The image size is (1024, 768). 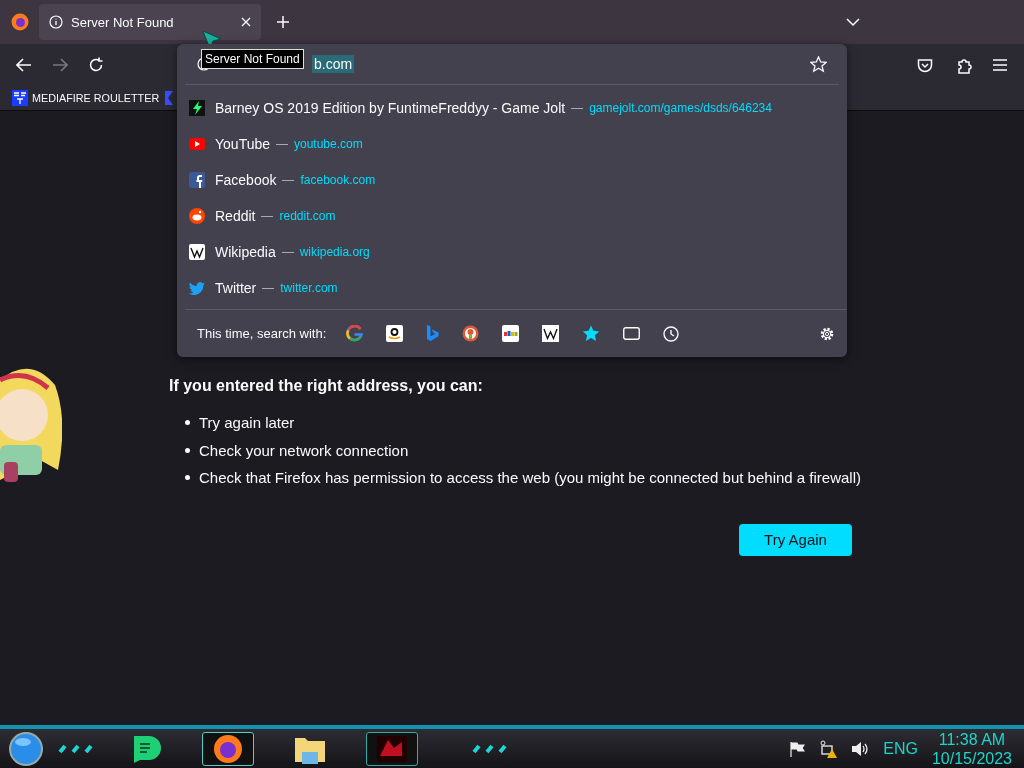 I want to click on suggestion-title: Barney OS 2019 Edition by FuntimeFreddyy - Game Jolt, so click(x=390, y=108).